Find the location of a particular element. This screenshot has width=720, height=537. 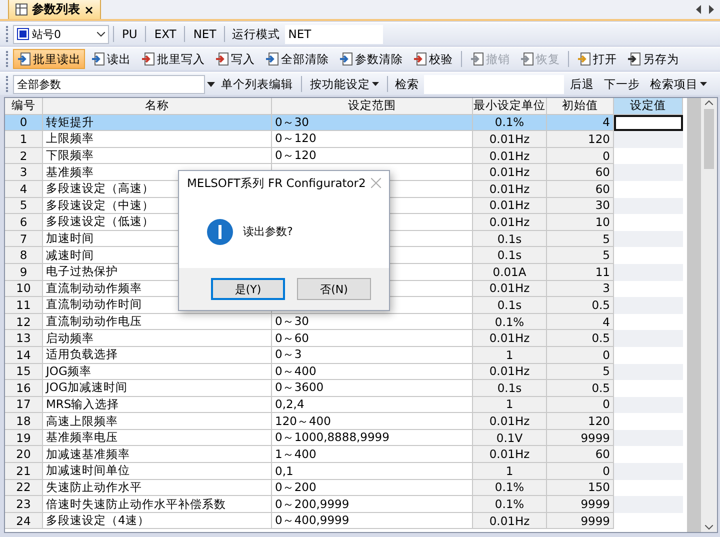

column-header: 最小设定单位 is located at coordinates (510, 106).